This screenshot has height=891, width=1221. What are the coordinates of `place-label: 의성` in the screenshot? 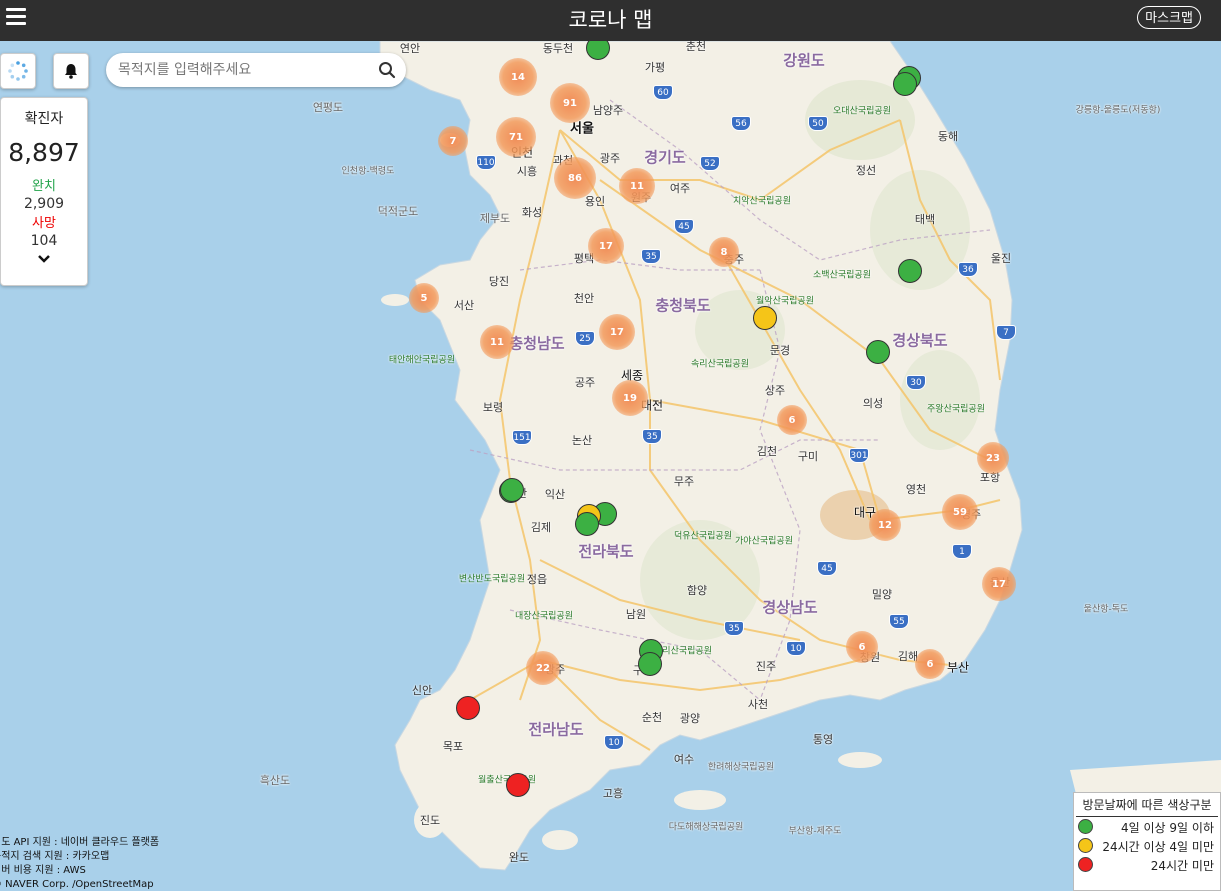 It's located at (873, 403).